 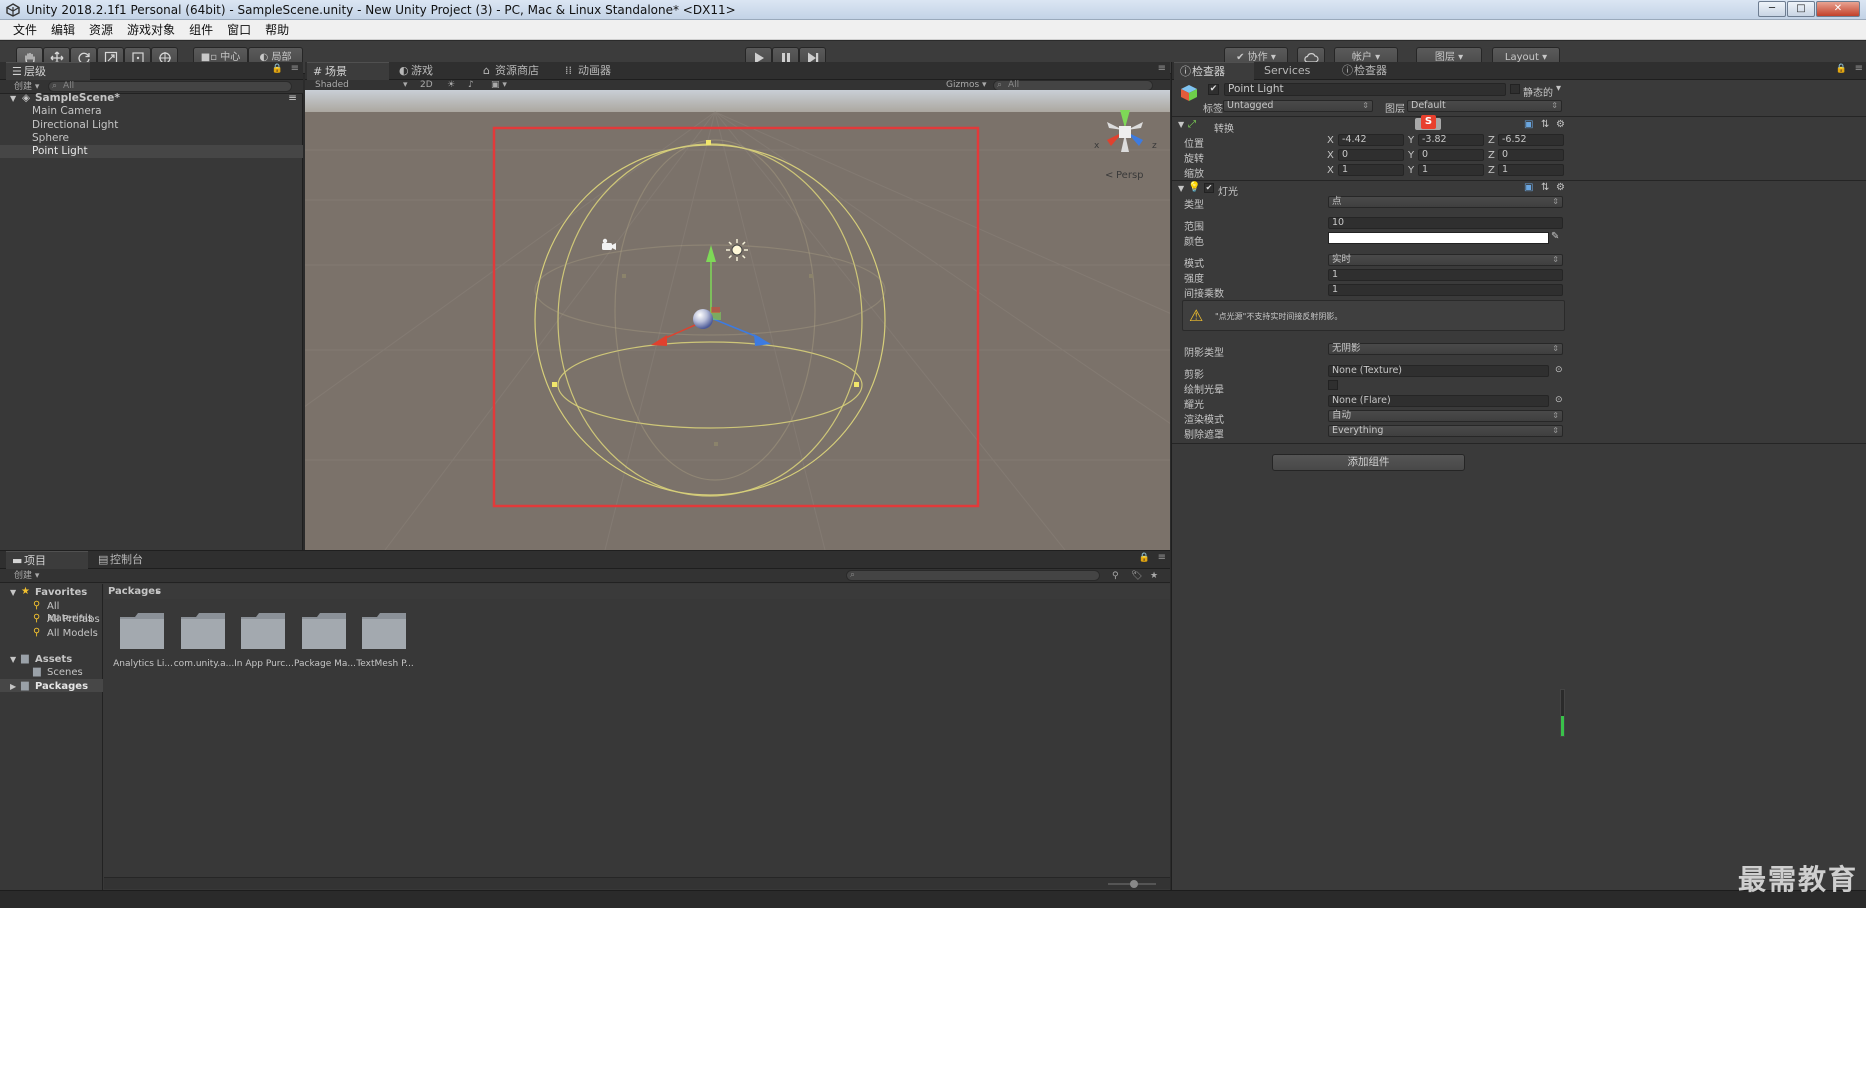 I want to click on maximize-button: □, so click(x=1801, y=9).